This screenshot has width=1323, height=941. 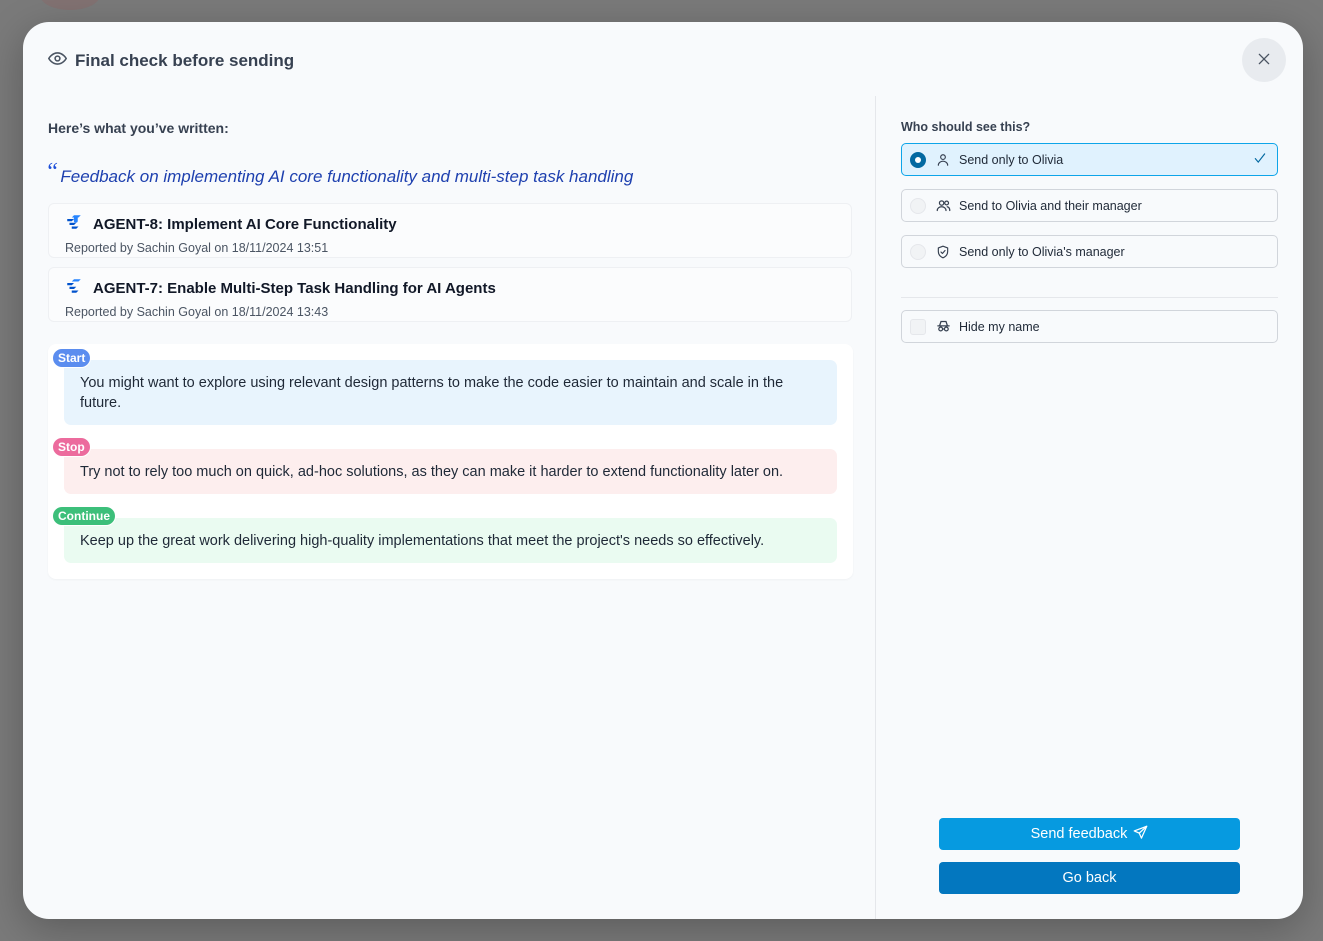 I want to click on backdrop, so click(x=70, y=5).